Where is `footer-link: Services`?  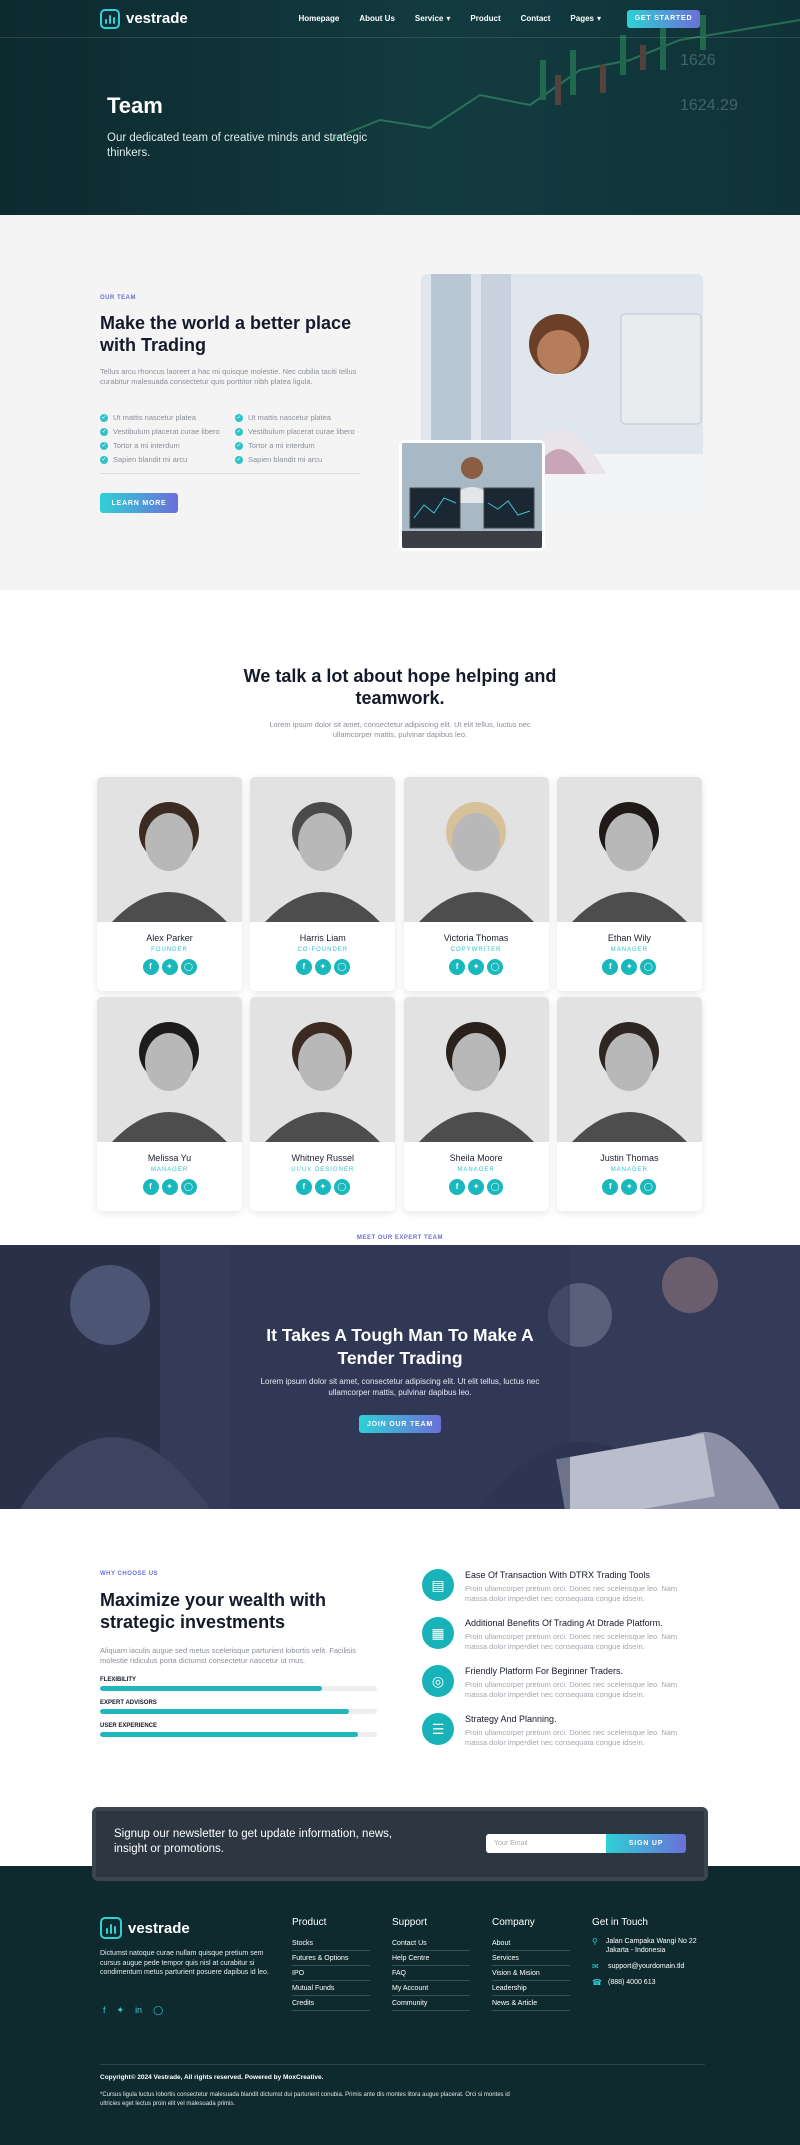 footer-link: Services is located at coordinates (531, 1958).